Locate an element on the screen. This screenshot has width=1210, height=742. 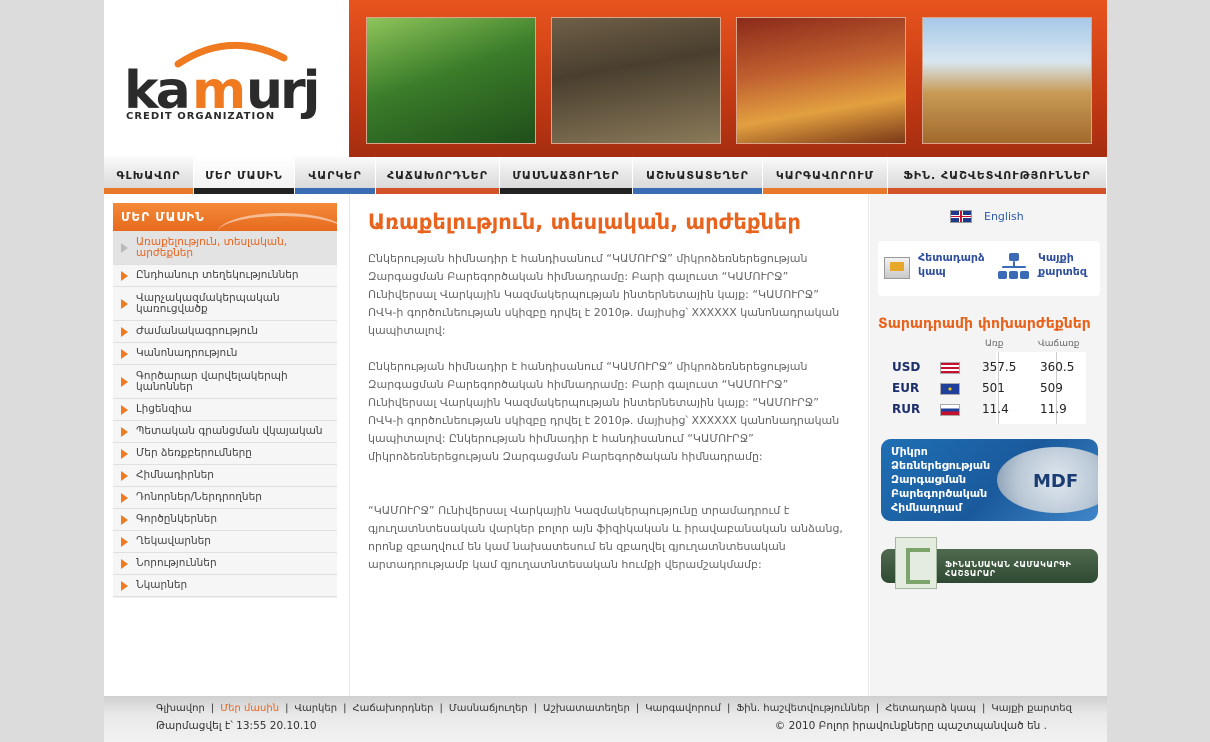
language-label: English is located at coordinates (1004, 216).